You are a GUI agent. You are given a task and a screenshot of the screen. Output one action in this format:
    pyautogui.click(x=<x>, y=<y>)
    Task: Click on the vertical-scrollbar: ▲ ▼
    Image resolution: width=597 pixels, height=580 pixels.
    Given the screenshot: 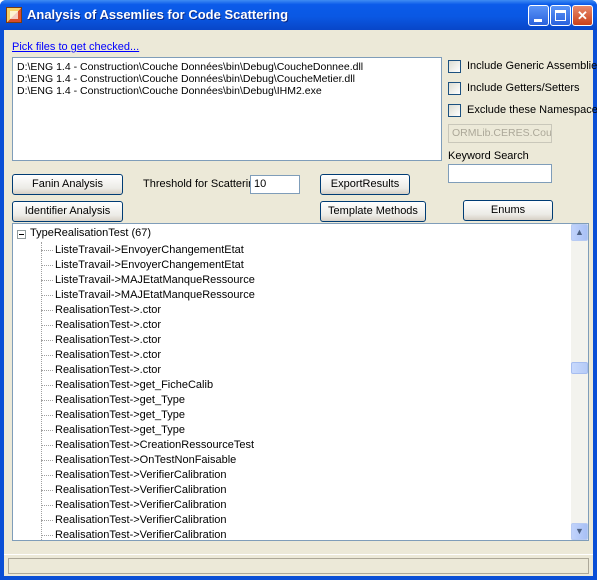 What is the action you would take?
    pyautogui.click(x=579, y=382)
    